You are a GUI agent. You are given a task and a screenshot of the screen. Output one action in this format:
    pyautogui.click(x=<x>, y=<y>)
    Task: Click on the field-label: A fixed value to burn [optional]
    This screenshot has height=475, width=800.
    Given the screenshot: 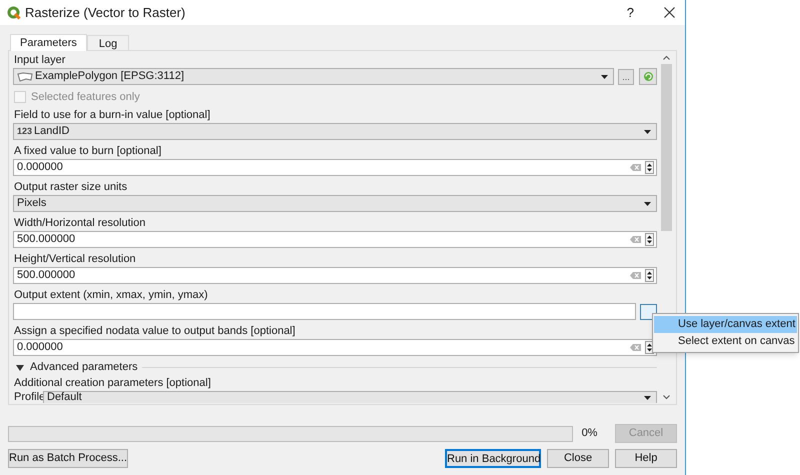 What is the action you would take?
    pyautogui.click(x=87, y=151)
    